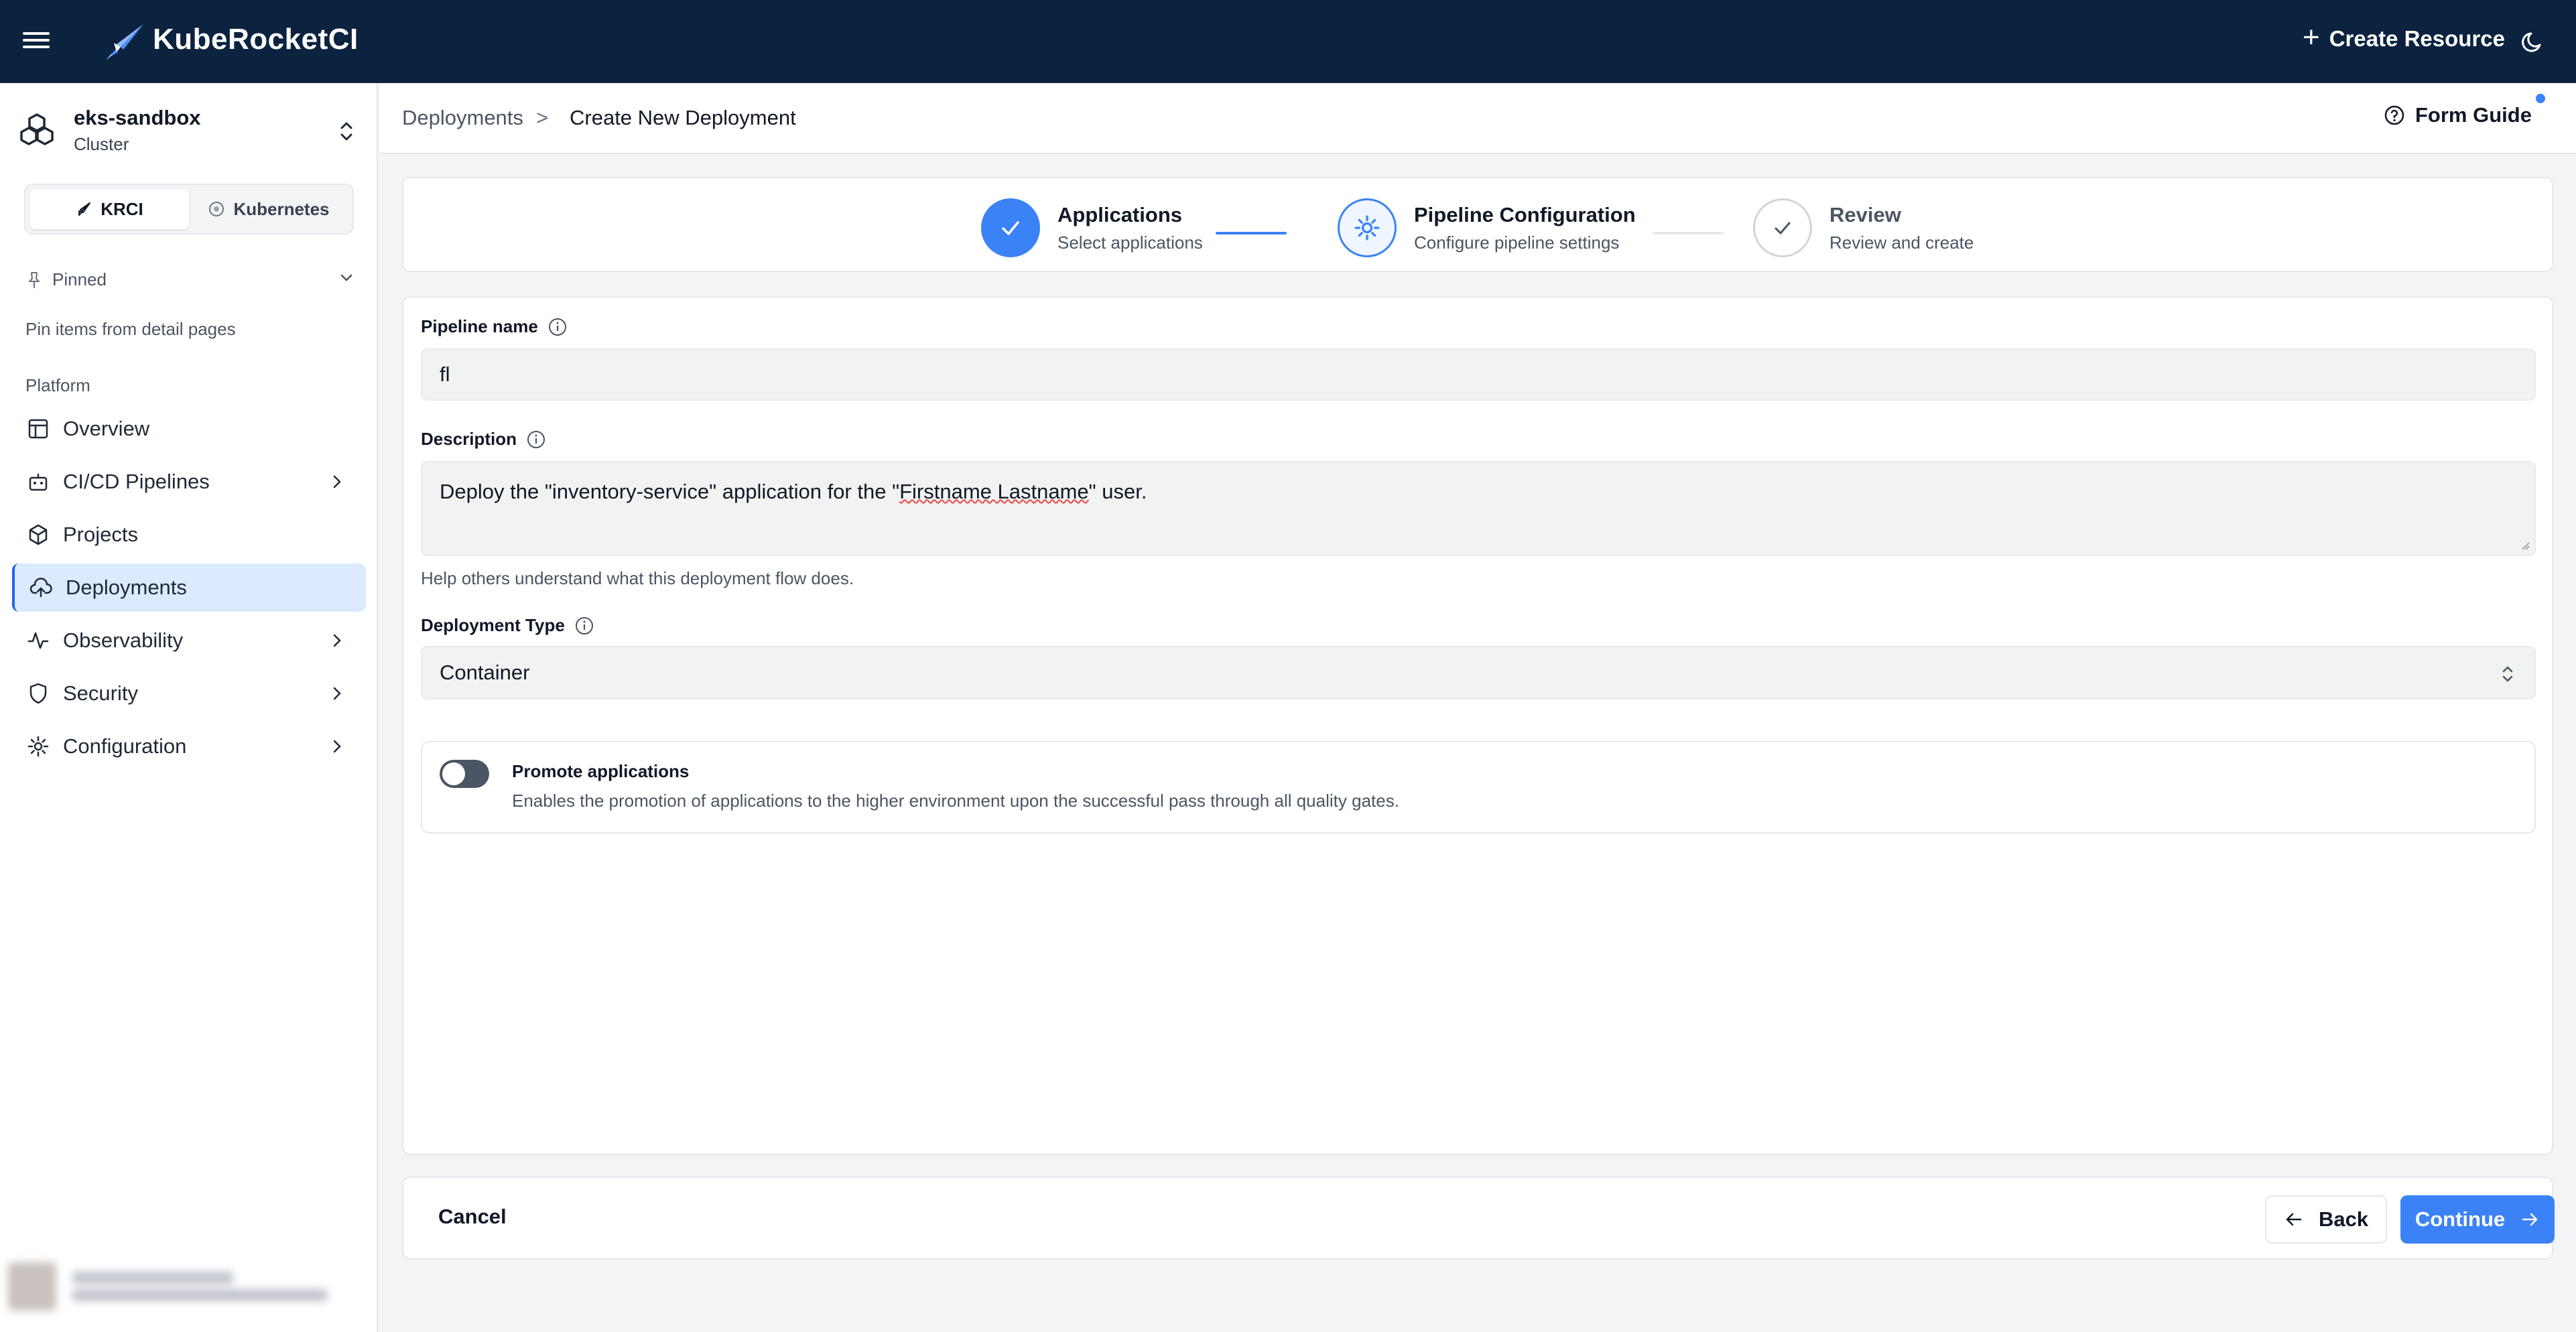  I want to click on avatar, so click(32, 1286).